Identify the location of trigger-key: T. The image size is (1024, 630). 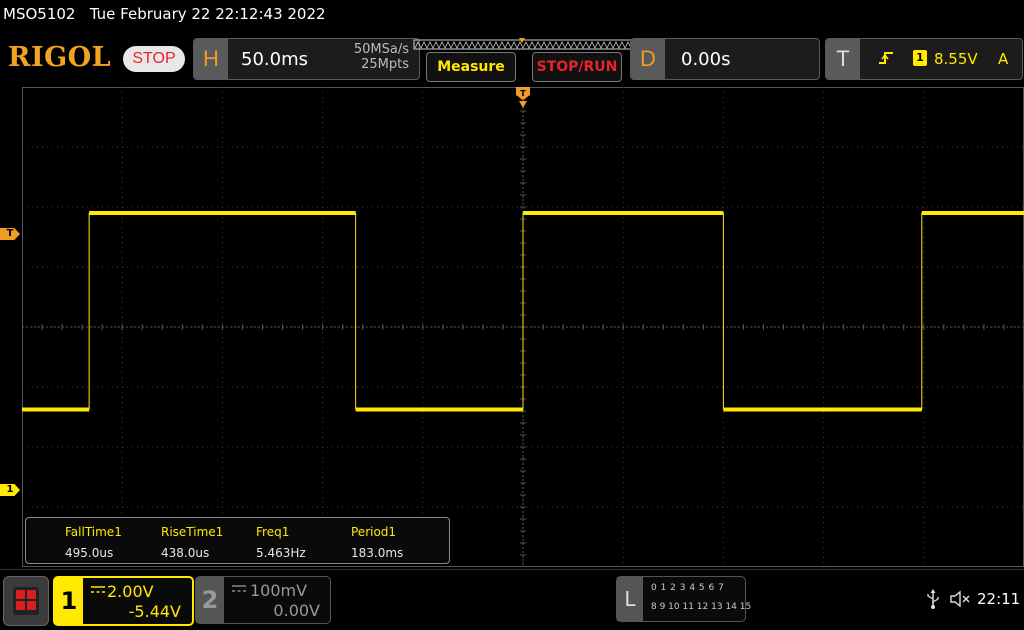
(843, 59).